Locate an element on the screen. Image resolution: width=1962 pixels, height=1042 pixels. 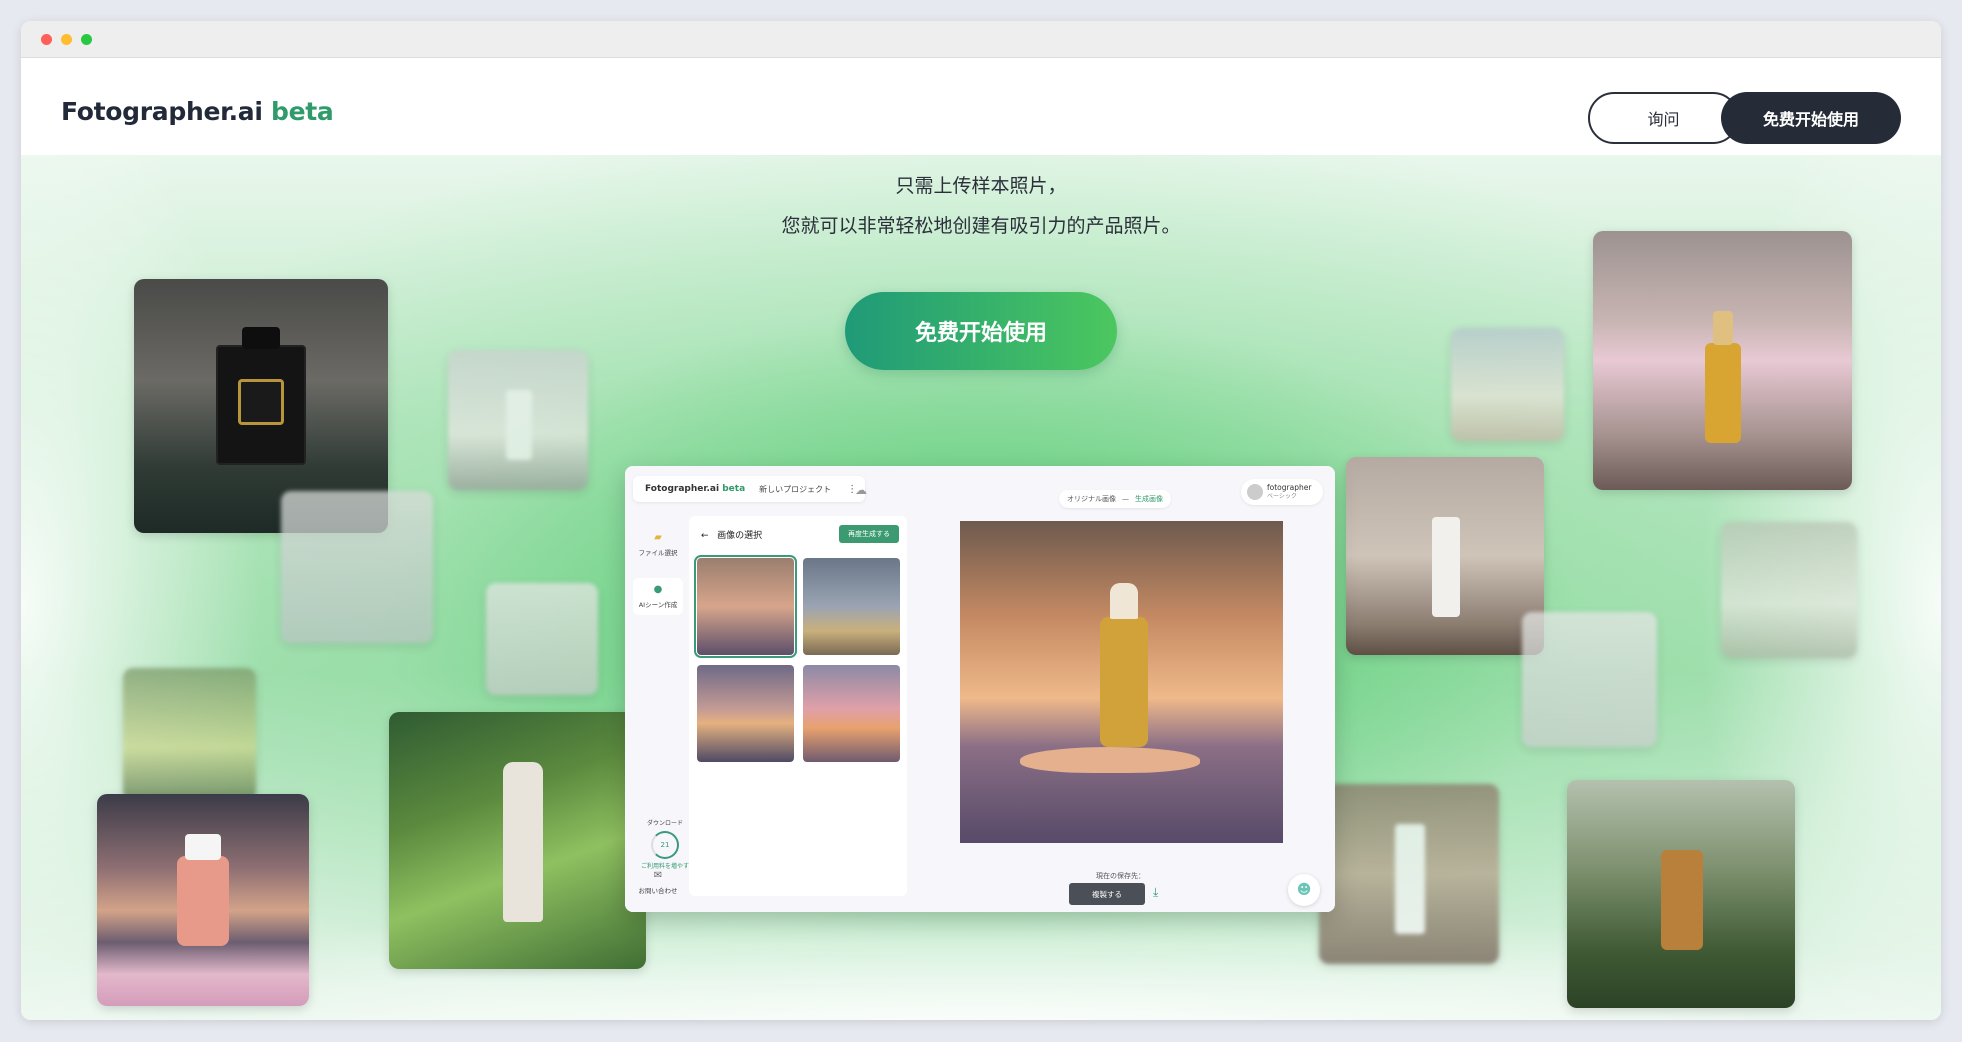
cloud-icon: ☁ is located at coordinates (861, 490).